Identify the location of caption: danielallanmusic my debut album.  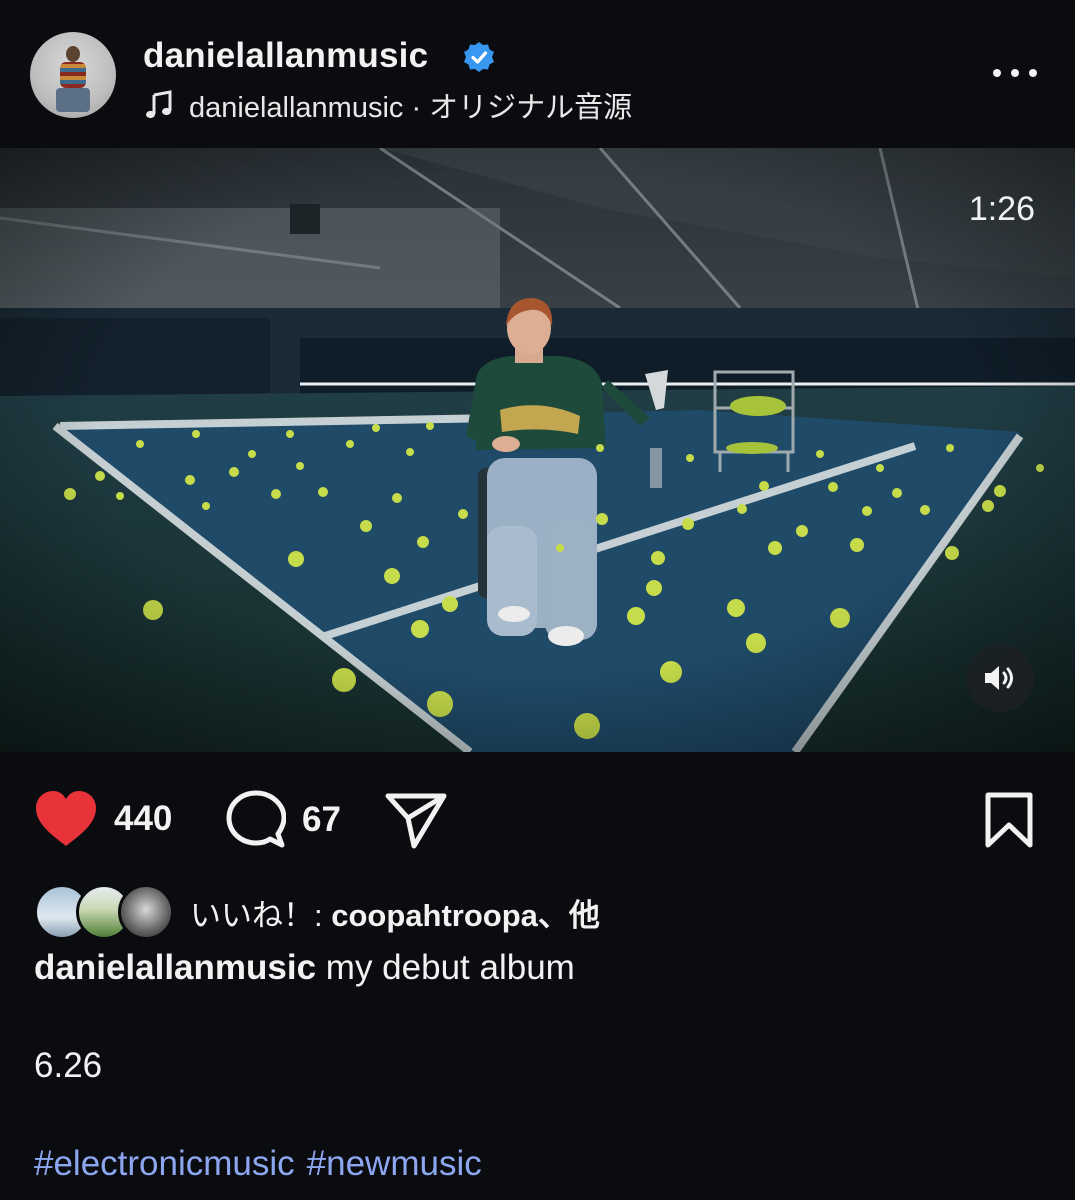
(304, 968).